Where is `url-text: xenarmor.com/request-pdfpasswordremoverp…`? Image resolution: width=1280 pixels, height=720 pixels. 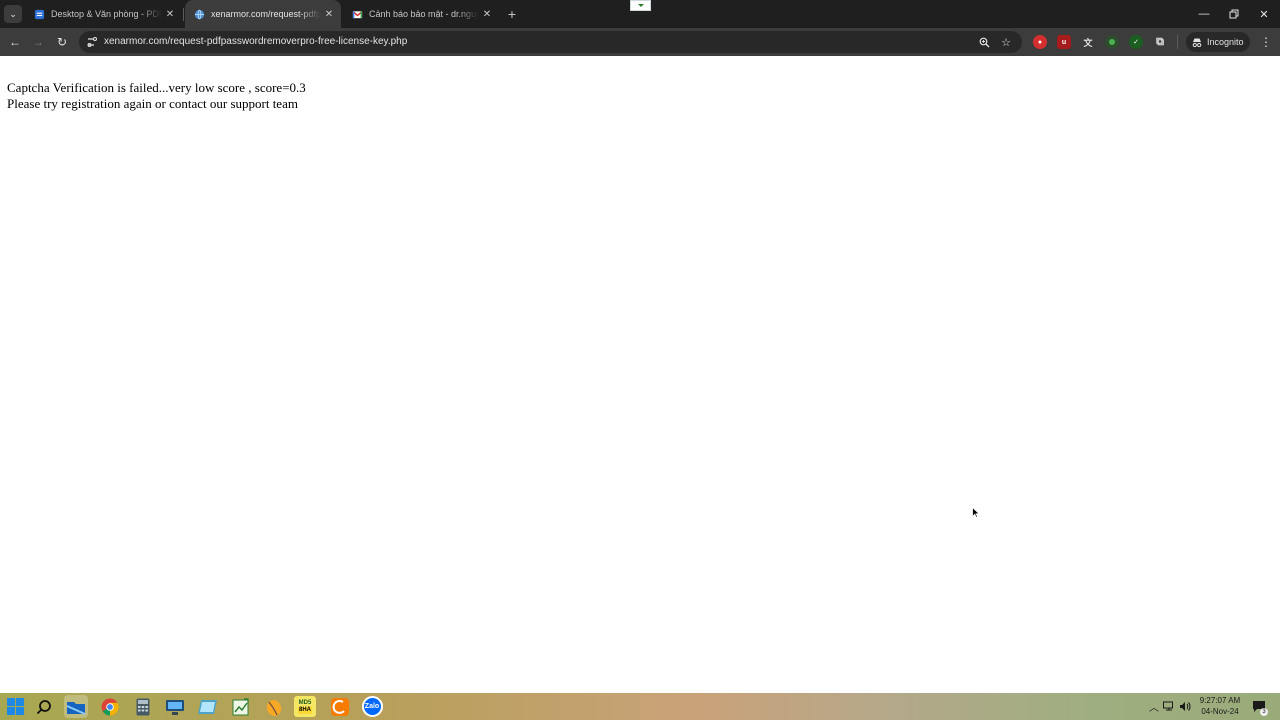
url-text: xenarmor.com/request-pdfpasswordremoverp… is located at coordinates (255, 41).